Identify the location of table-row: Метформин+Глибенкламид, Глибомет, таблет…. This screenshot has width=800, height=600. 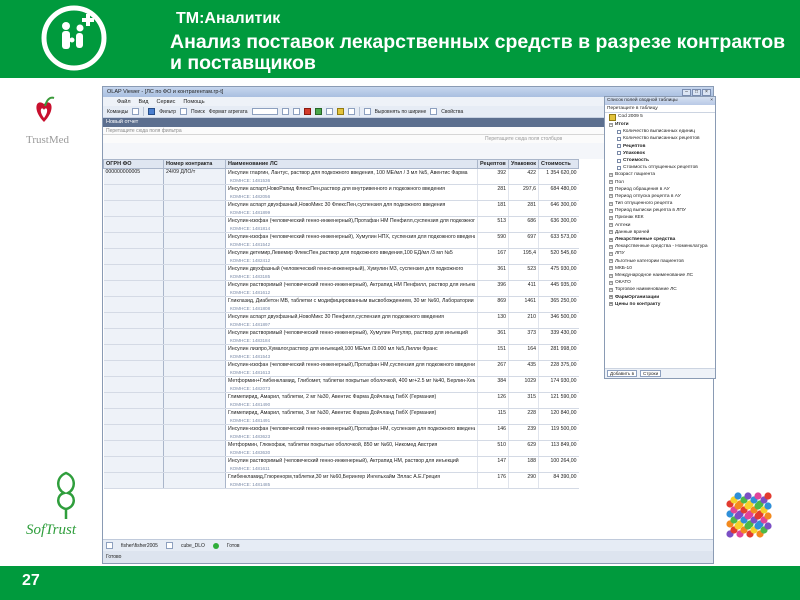
(341, 384).